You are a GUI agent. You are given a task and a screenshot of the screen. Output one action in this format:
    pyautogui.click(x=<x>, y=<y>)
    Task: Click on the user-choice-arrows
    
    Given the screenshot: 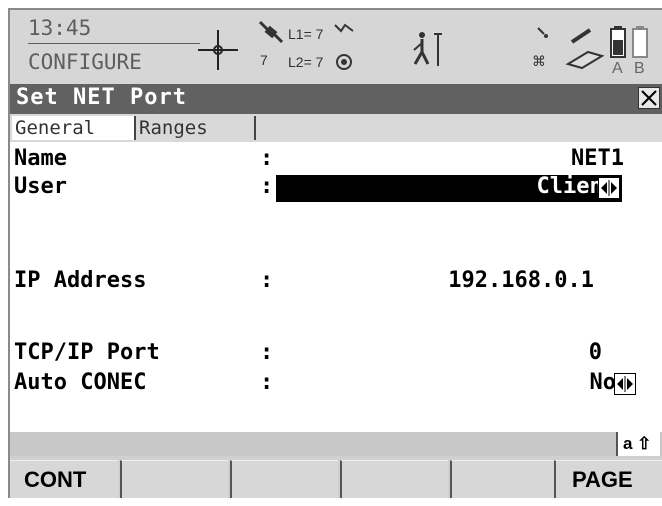 What is the action you would take?
    pyautogui.click(x=609, y=188)
    